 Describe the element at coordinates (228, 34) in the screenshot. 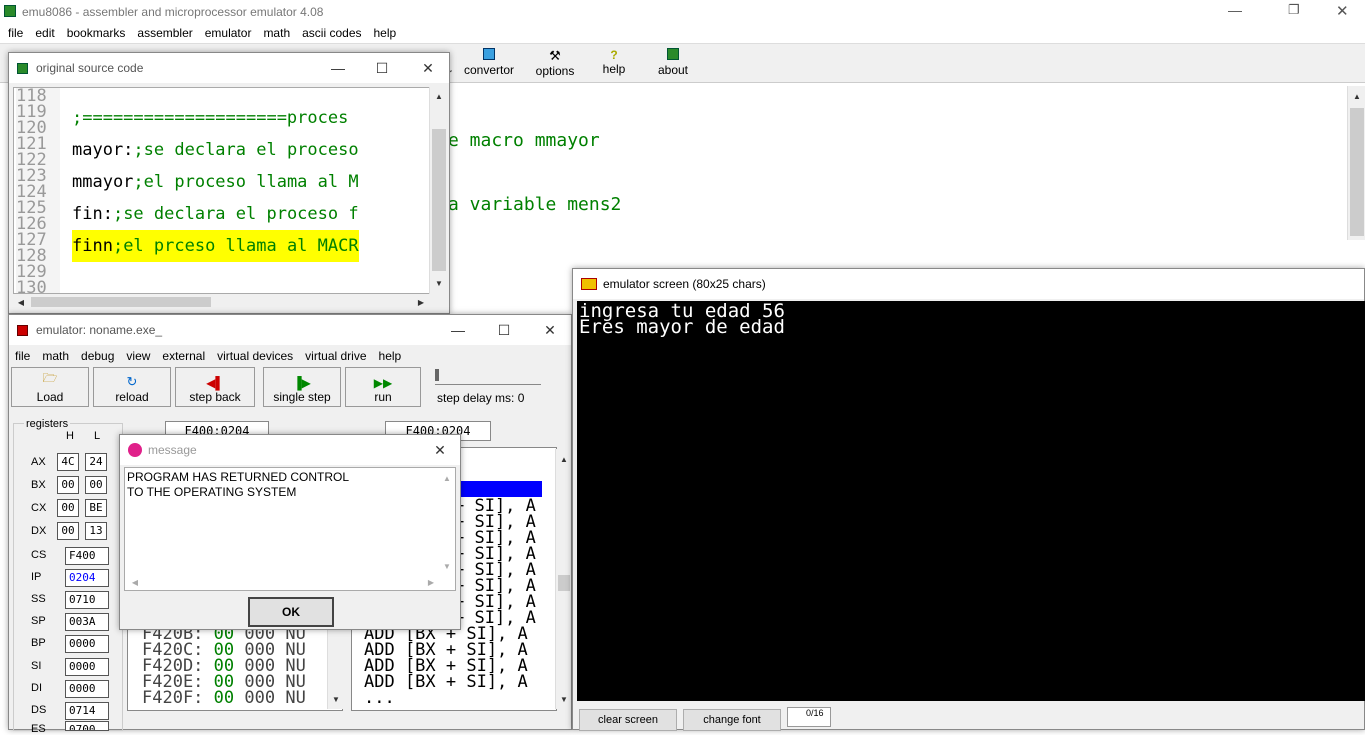

I see `menu-emulator: emulator` at that location.